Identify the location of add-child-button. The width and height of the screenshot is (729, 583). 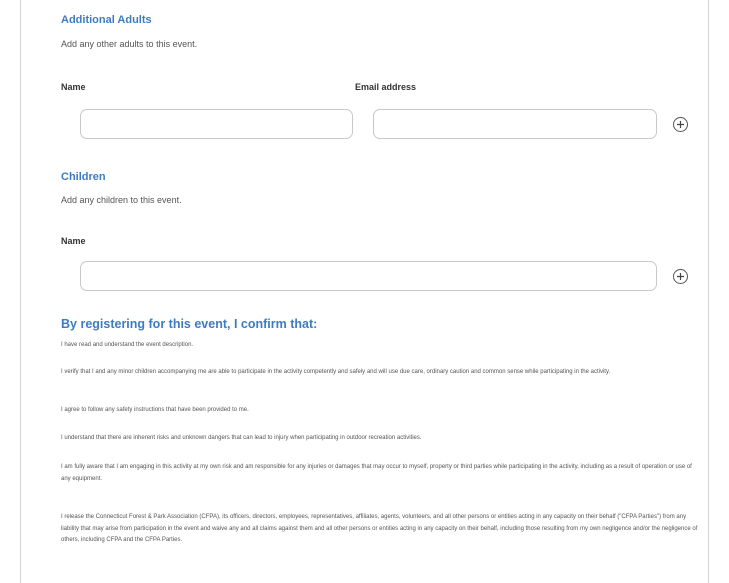
(680, 276).